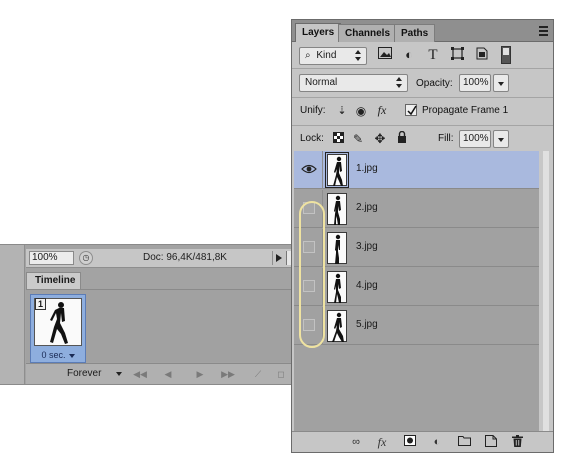 This screenshot has height=468, width=570. What do you see at coordinates (409, 55) in the screenshot?
I see `adjustment-filter-icon: ◐` at bounding box center [409, 55].